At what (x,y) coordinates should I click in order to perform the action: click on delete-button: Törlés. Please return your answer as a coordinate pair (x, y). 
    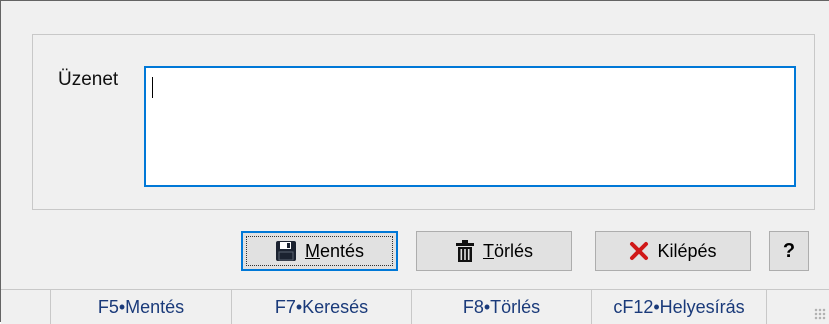
    Looking at the image, I should click on (494, 251).